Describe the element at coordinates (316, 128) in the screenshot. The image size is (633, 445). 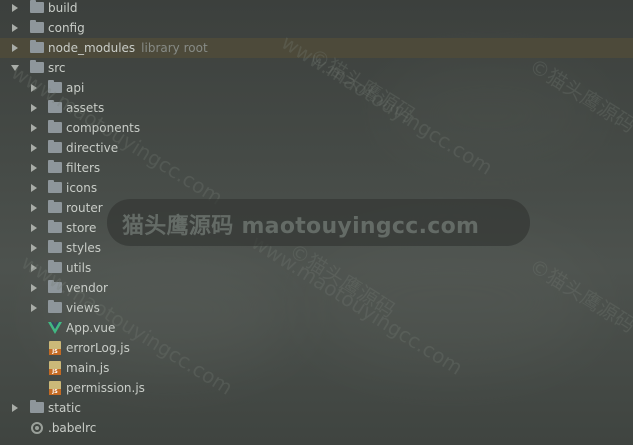
I see `tree-item-components: components` at that location.